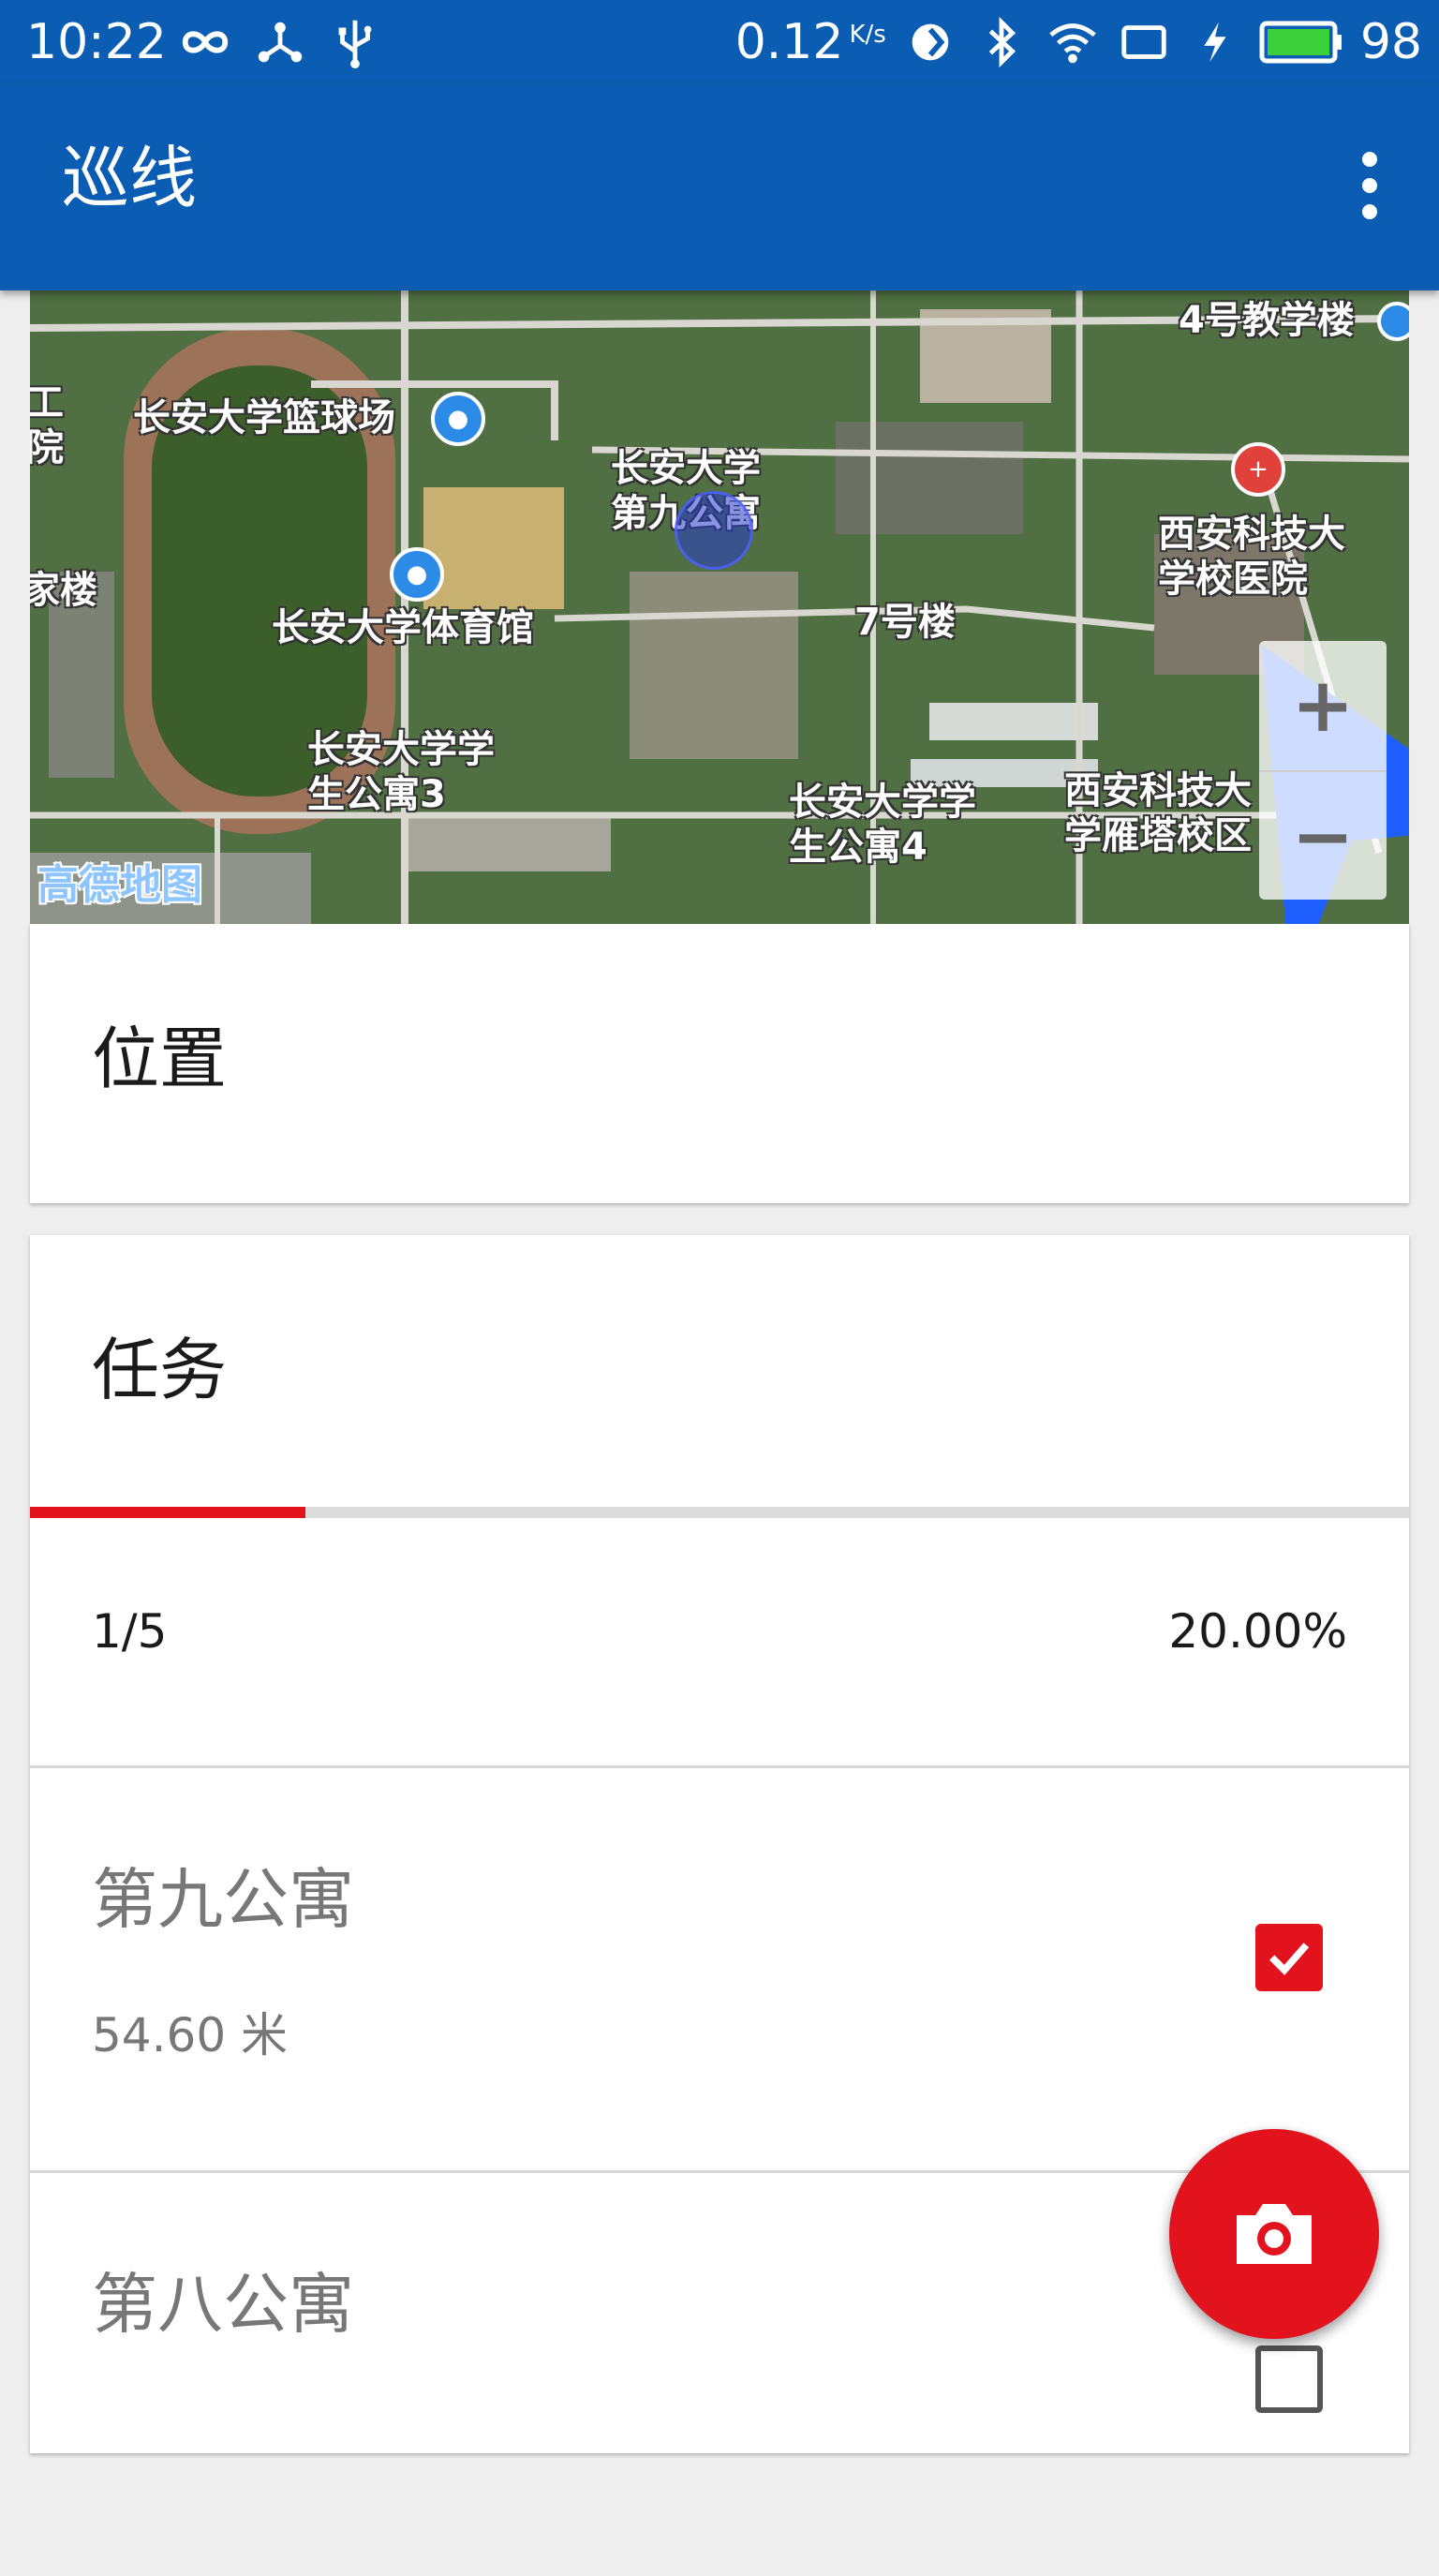 Image resolution: width=1439 pixels, height=2576 pixels. What do you see at coordinates (719, 1512) in the screenshot?
I see `task-progress-bar` at bounding box center [719, 1512].